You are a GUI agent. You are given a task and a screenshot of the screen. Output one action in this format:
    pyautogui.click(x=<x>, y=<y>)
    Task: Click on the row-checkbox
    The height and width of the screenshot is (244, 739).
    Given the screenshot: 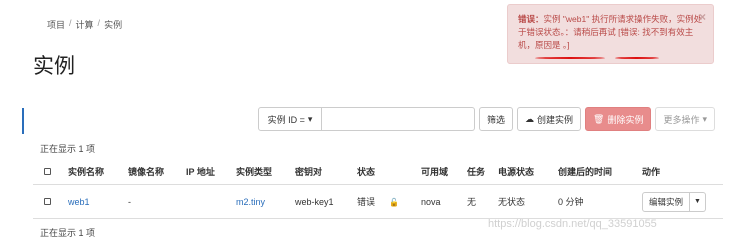 What is the action you would take?
    pyautogui.click(x=47, y=201)
    